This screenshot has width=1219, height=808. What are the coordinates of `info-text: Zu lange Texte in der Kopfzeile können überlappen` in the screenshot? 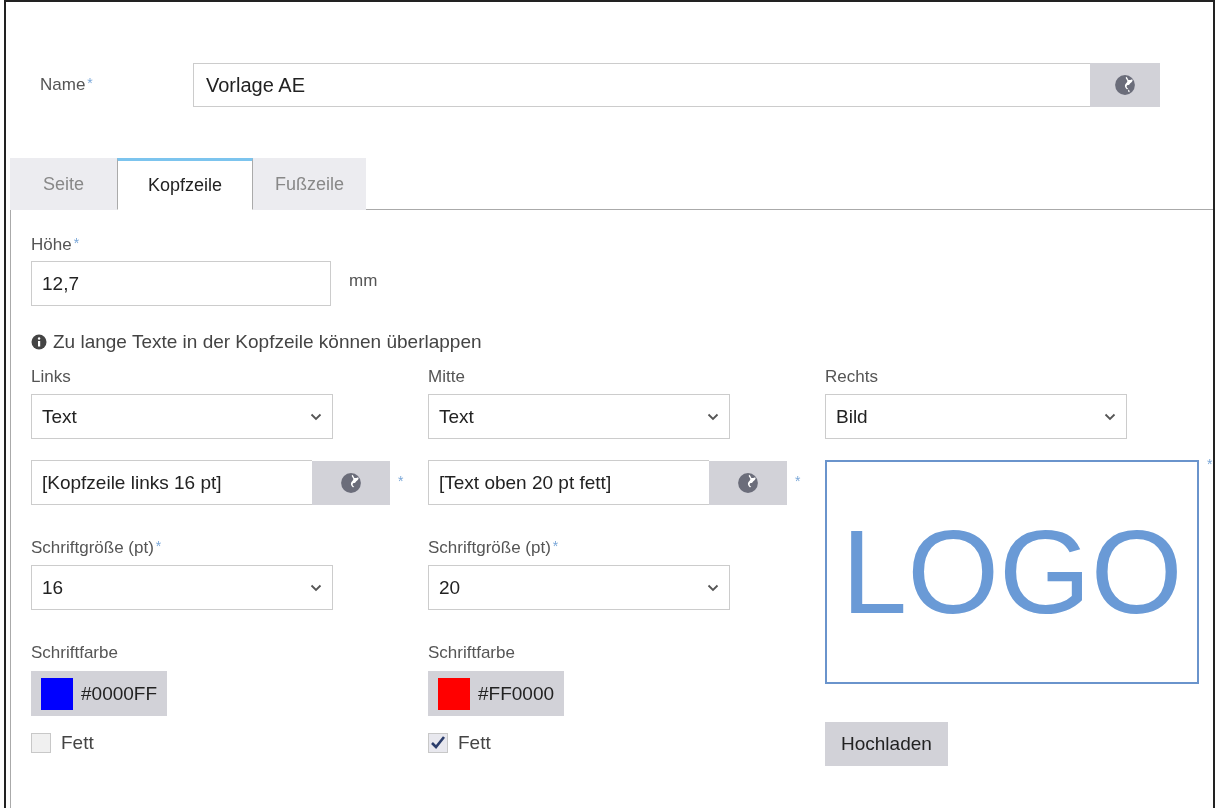 It's located at (267, 342).